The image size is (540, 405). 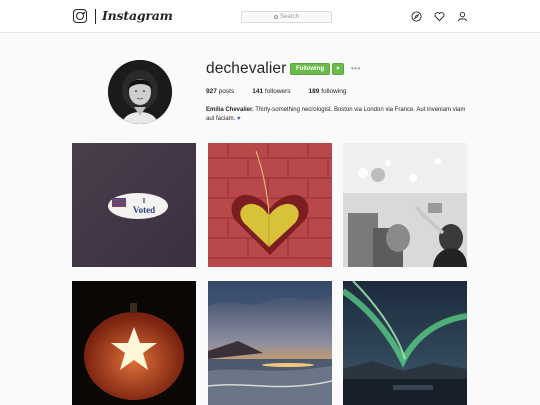 I want to click on following-button: Following, so click(x=310, y=69).